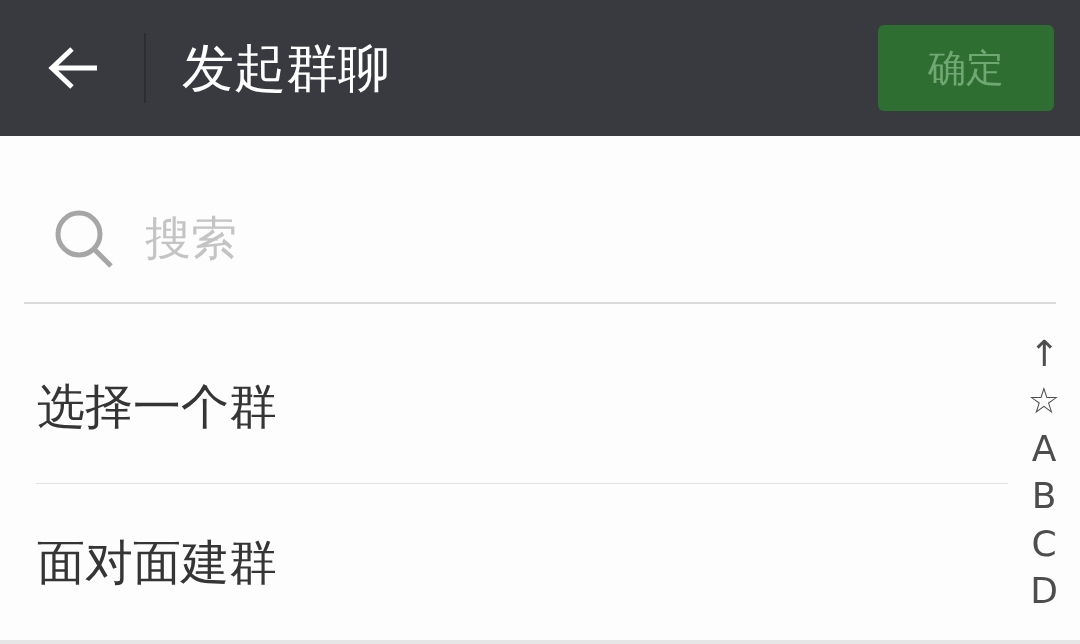 Image resolution: width=1080 pixels, height=644 pixels. What do you see at coordinates (1044, 354) in the screenshot?
I see `index-entry: ↑` at bounding box center [1044, 354].